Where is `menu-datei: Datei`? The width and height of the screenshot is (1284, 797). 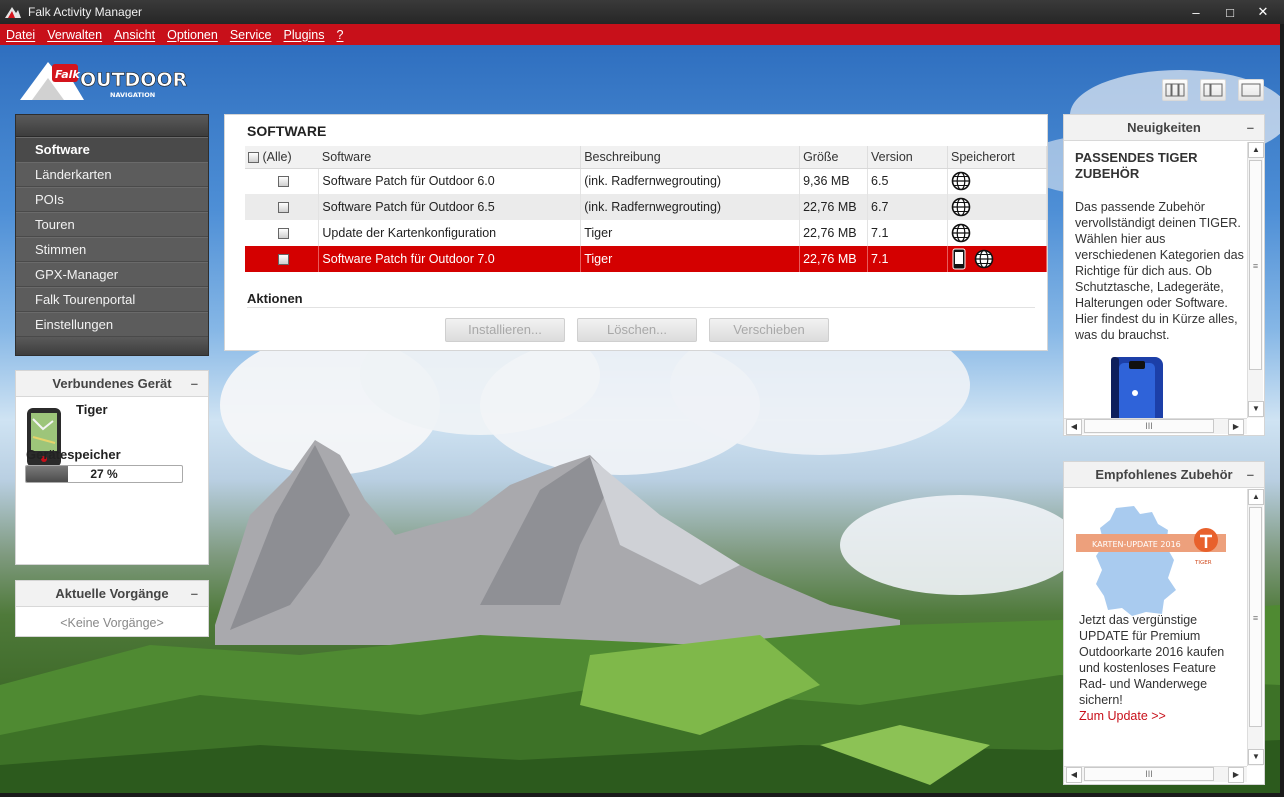
menu-datei: Datei is located at coordinates (20, 35).